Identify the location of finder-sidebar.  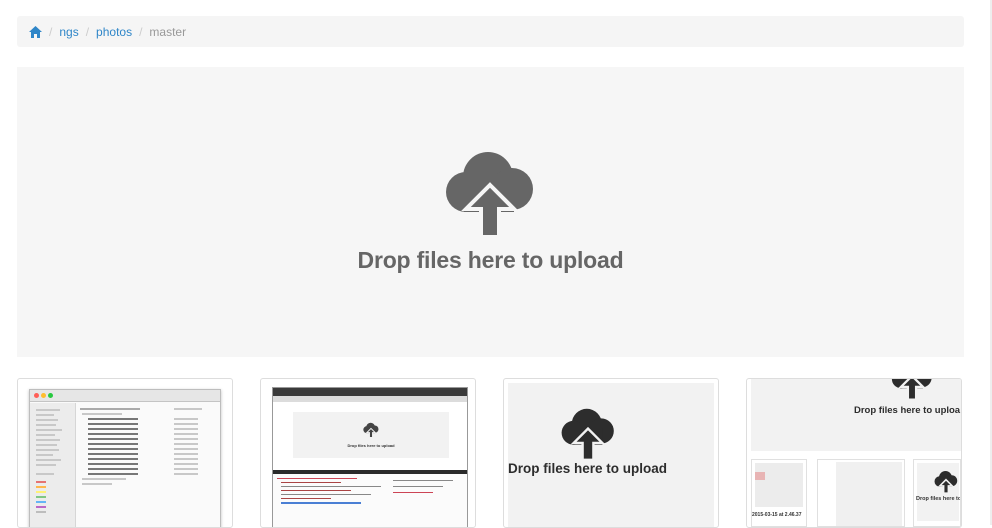
(53, 465).